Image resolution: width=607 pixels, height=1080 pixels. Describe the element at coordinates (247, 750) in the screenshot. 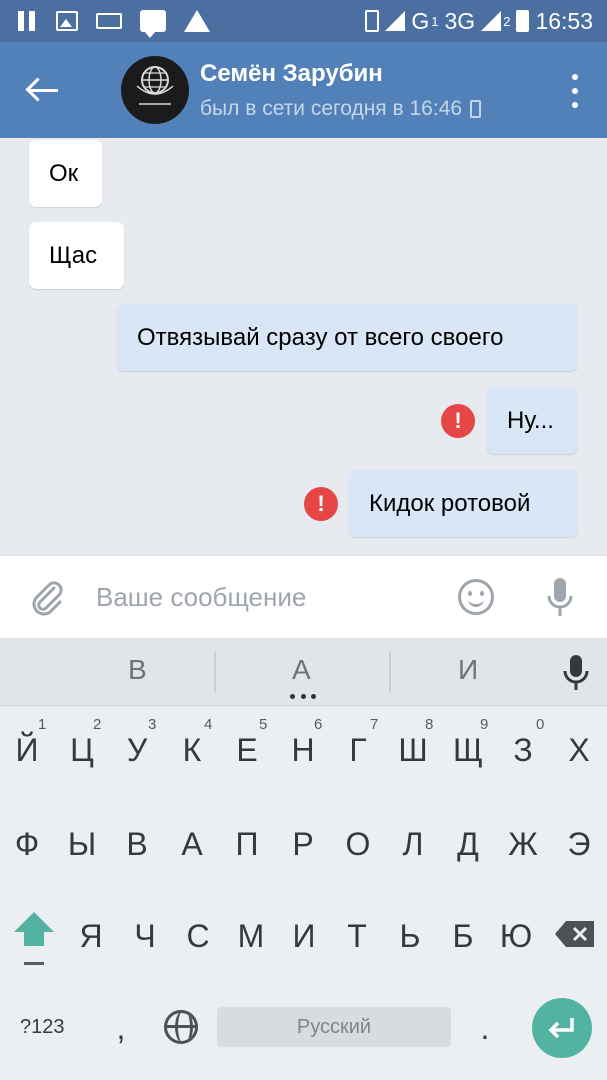

I see `key: Е` at that location.